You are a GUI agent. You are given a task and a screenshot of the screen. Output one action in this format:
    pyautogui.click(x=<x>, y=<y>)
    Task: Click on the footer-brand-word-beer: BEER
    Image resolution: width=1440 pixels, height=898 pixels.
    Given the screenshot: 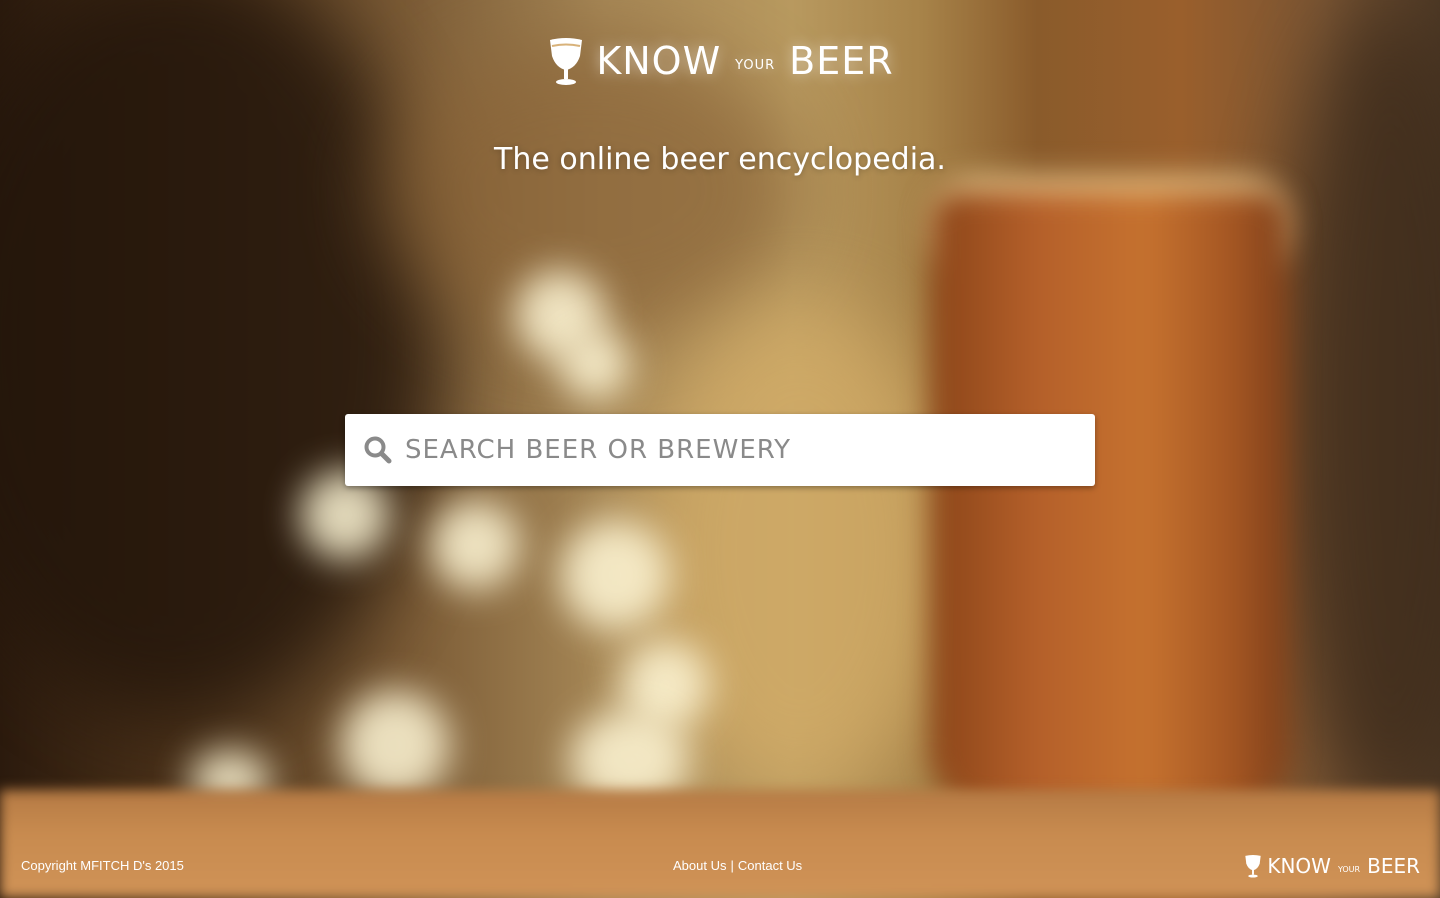 What is the action you would take?
    pyautogui.click(x=1393, y=866)
    